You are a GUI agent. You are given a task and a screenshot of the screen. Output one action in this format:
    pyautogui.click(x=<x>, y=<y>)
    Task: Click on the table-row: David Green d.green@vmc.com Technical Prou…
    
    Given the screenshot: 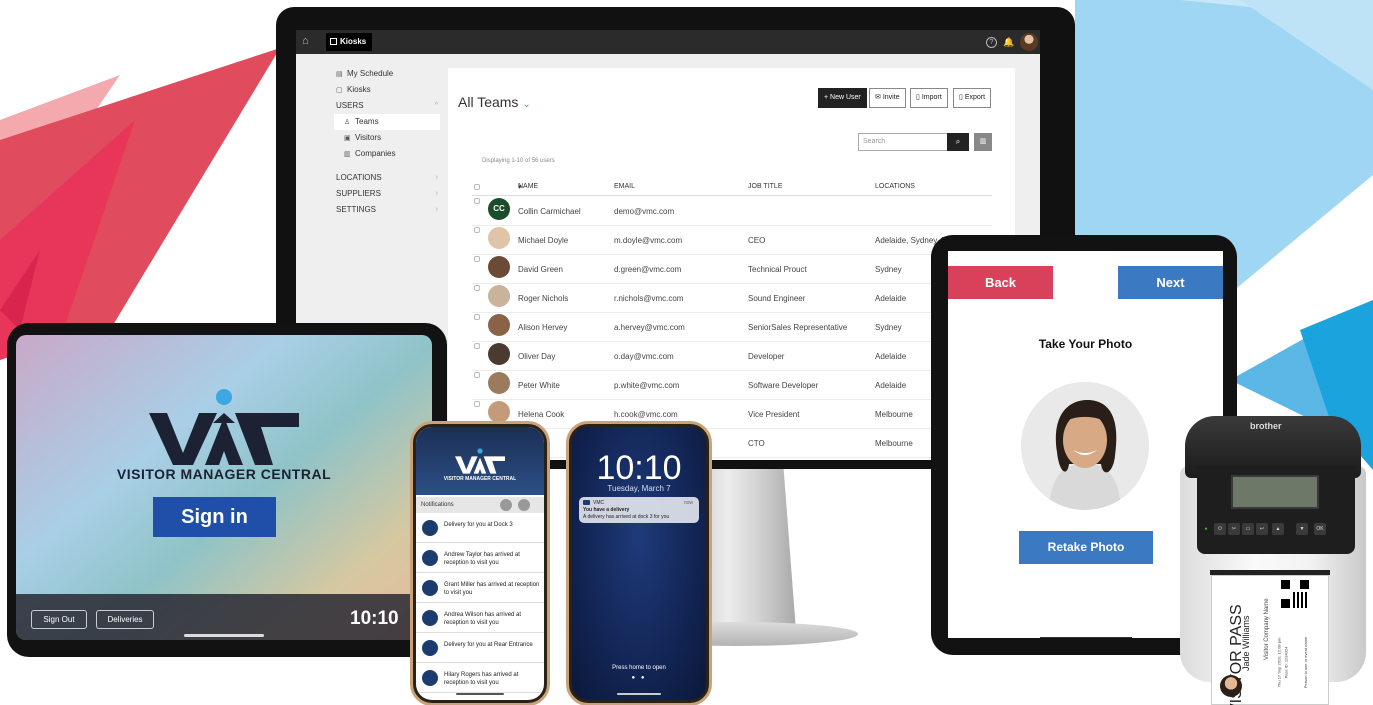 What is the action you would take?
    pyautogui.click(x=732, y=270)
    